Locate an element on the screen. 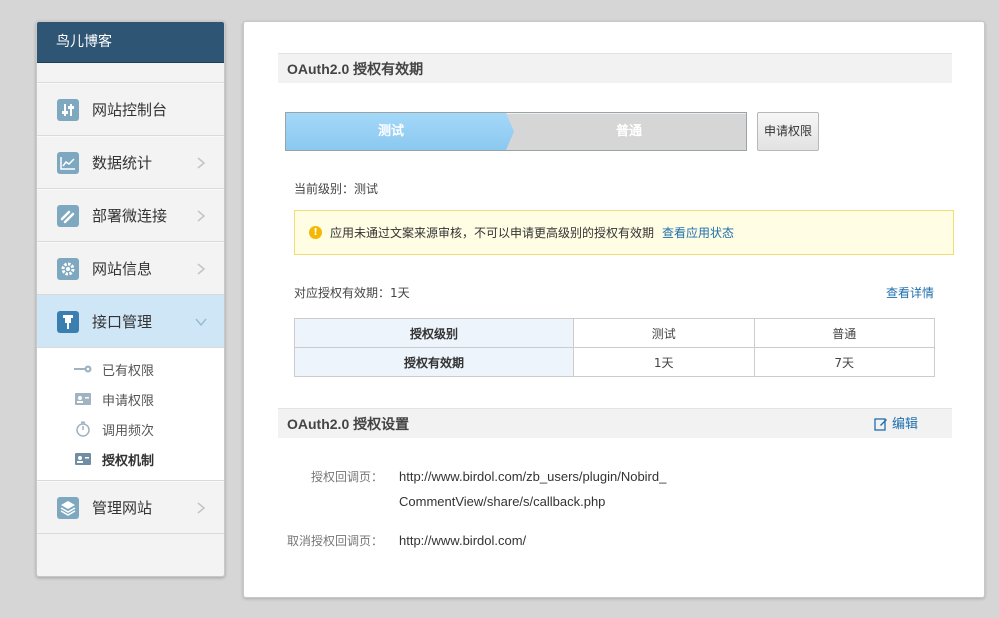 Image resolution: width=999 pixels, height=618 pixels. site-name: 鸟儿博客 is located at coordinates (130, 42).